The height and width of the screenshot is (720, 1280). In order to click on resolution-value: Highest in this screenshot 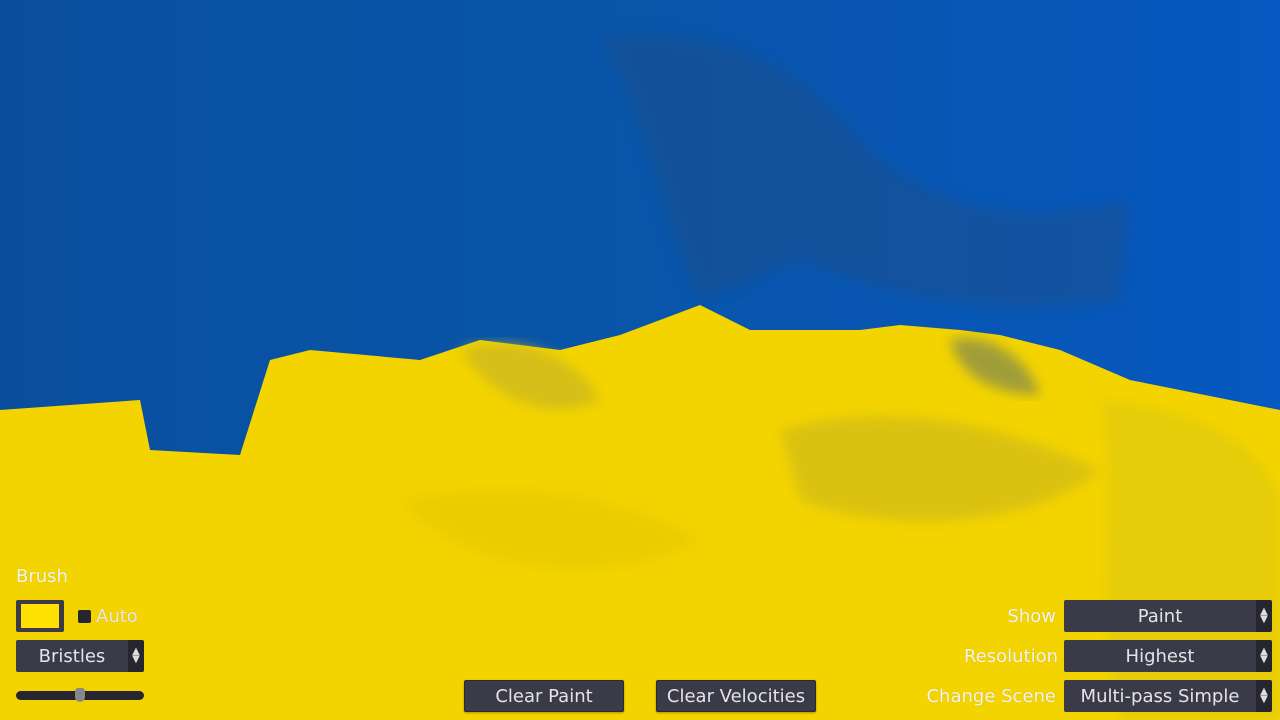, I will do `click(1160, 656)`.